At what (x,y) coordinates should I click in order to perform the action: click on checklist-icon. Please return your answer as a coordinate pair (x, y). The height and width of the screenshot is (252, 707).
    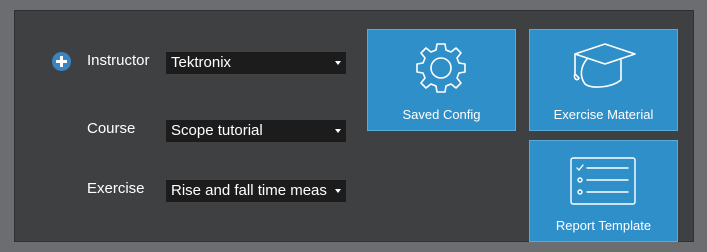
    Looking at the image, I should click on (603, 181).